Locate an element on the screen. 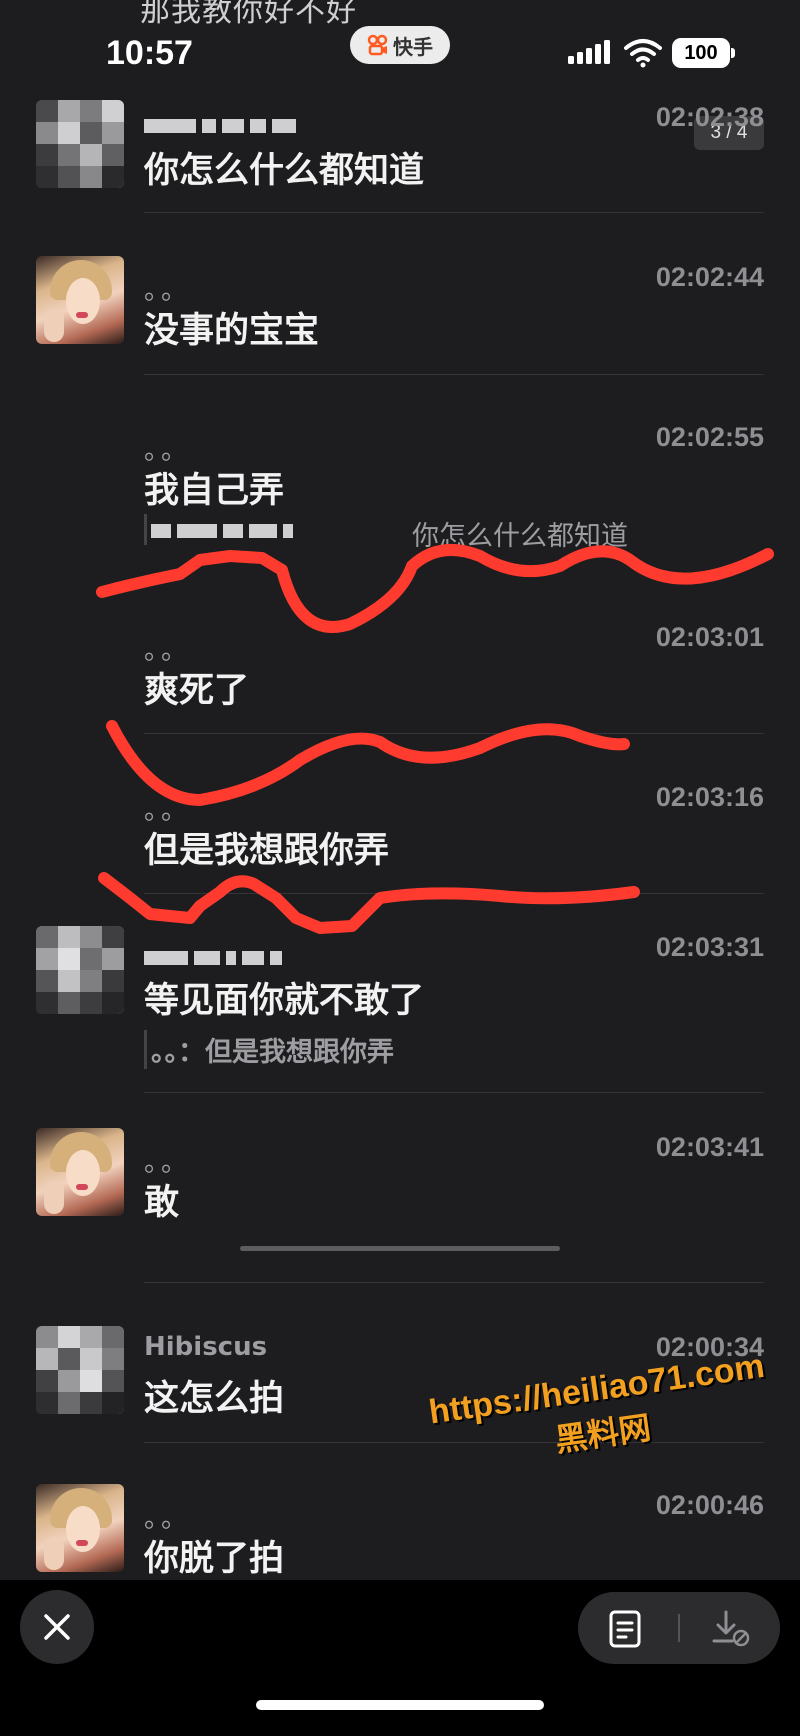 This screenshot has height=1736, width=800. message-text: 但是我想跟你弄 is located at coordinates (267, 851).